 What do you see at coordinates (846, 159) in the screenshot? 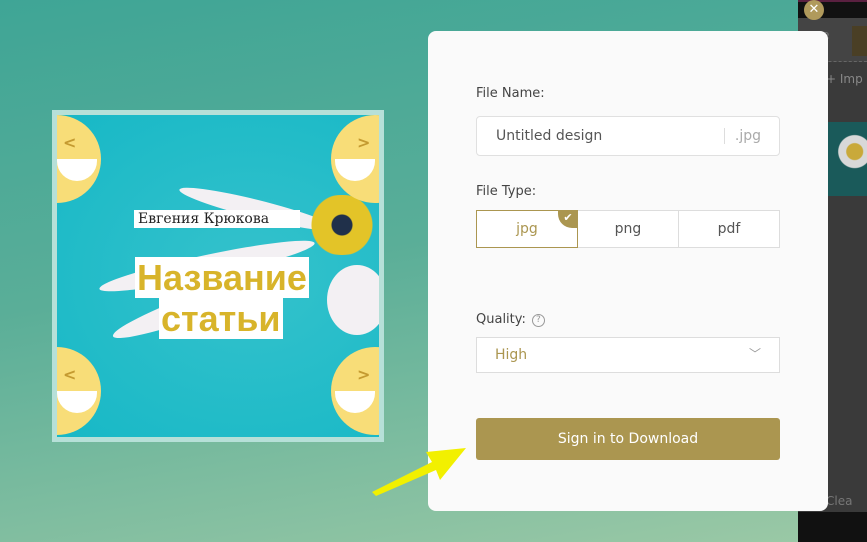
I see `panel-thumbnail` at bounding box center [846, 159].